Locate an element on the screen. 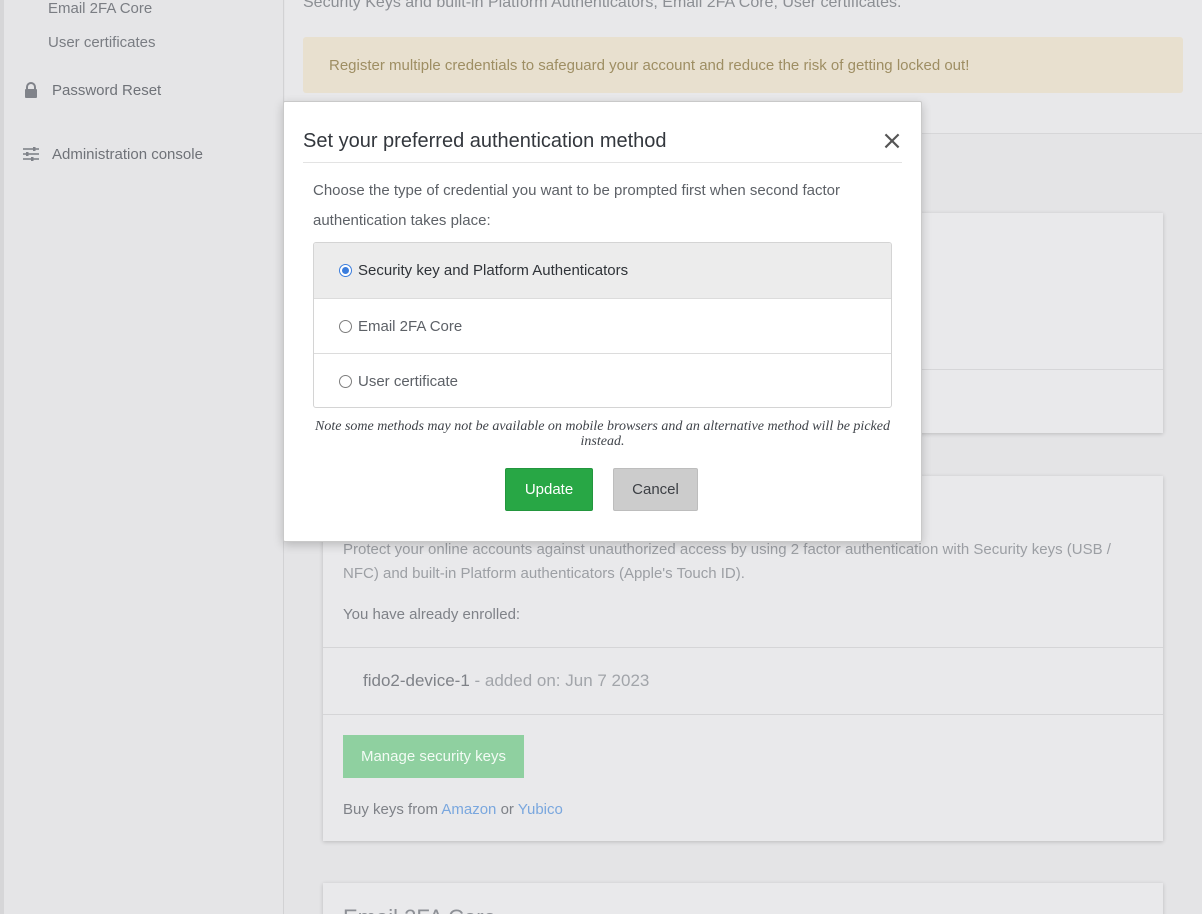 This screenshot has height=914, width=1202. buy-keys-text: Buy keys from Amazon or Yubico is located at coordinates (453, 809).